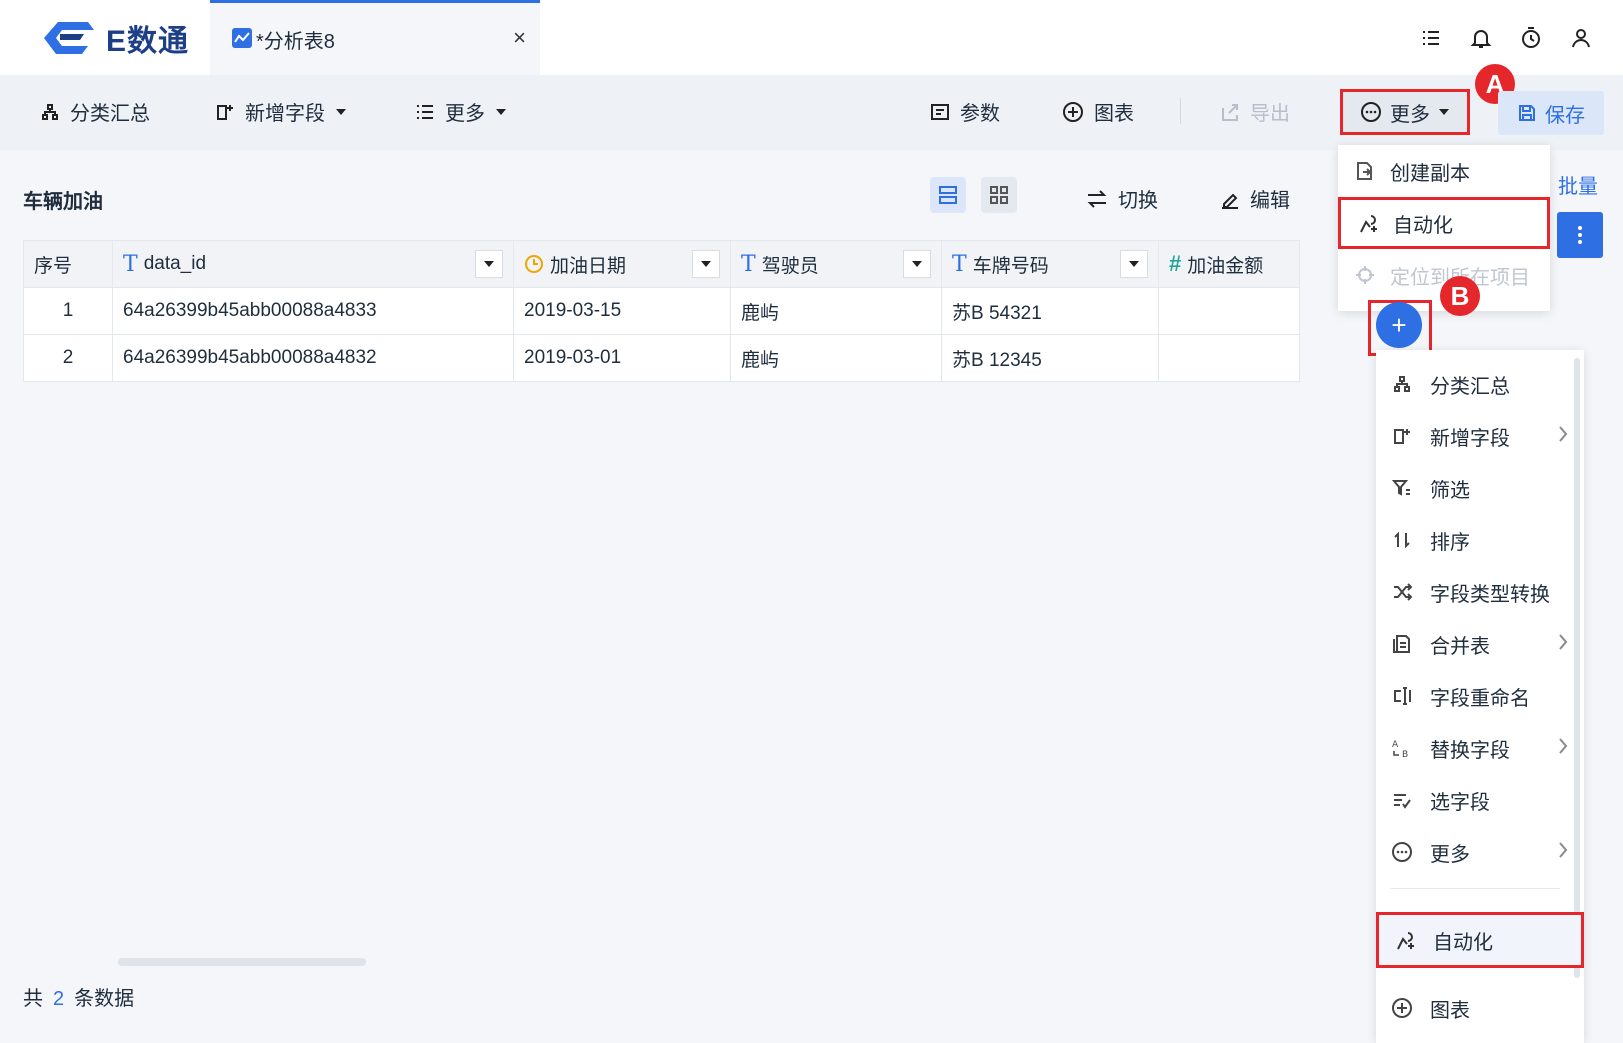  Describe the element at coordinates (980, 114) in the screenshot. I see `params-label: 参数` at that location.